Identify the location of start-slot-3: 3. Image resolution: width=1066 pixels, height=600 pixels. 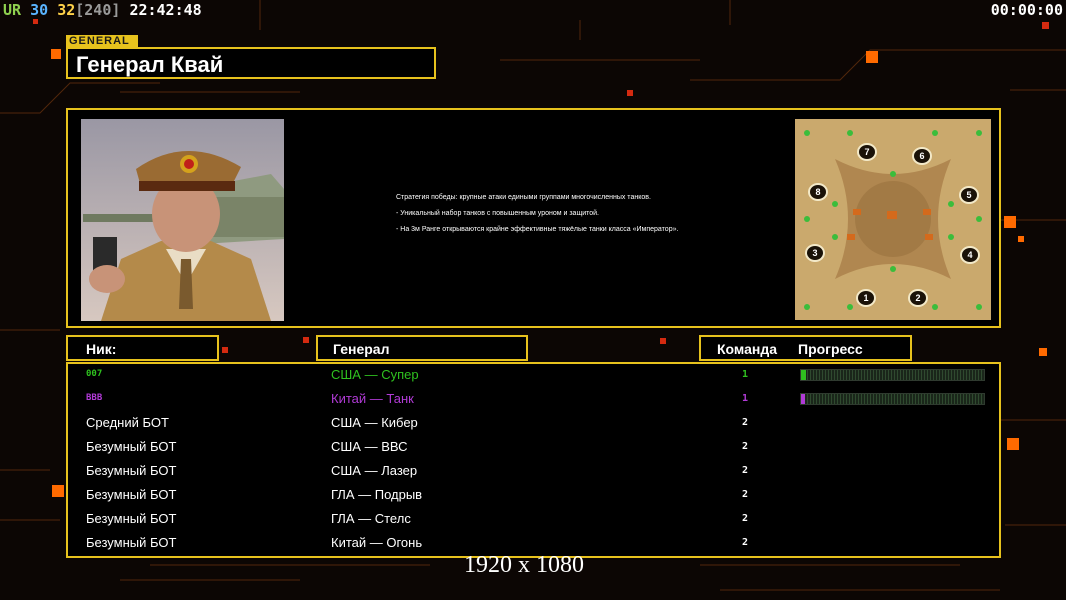
(815, 253).